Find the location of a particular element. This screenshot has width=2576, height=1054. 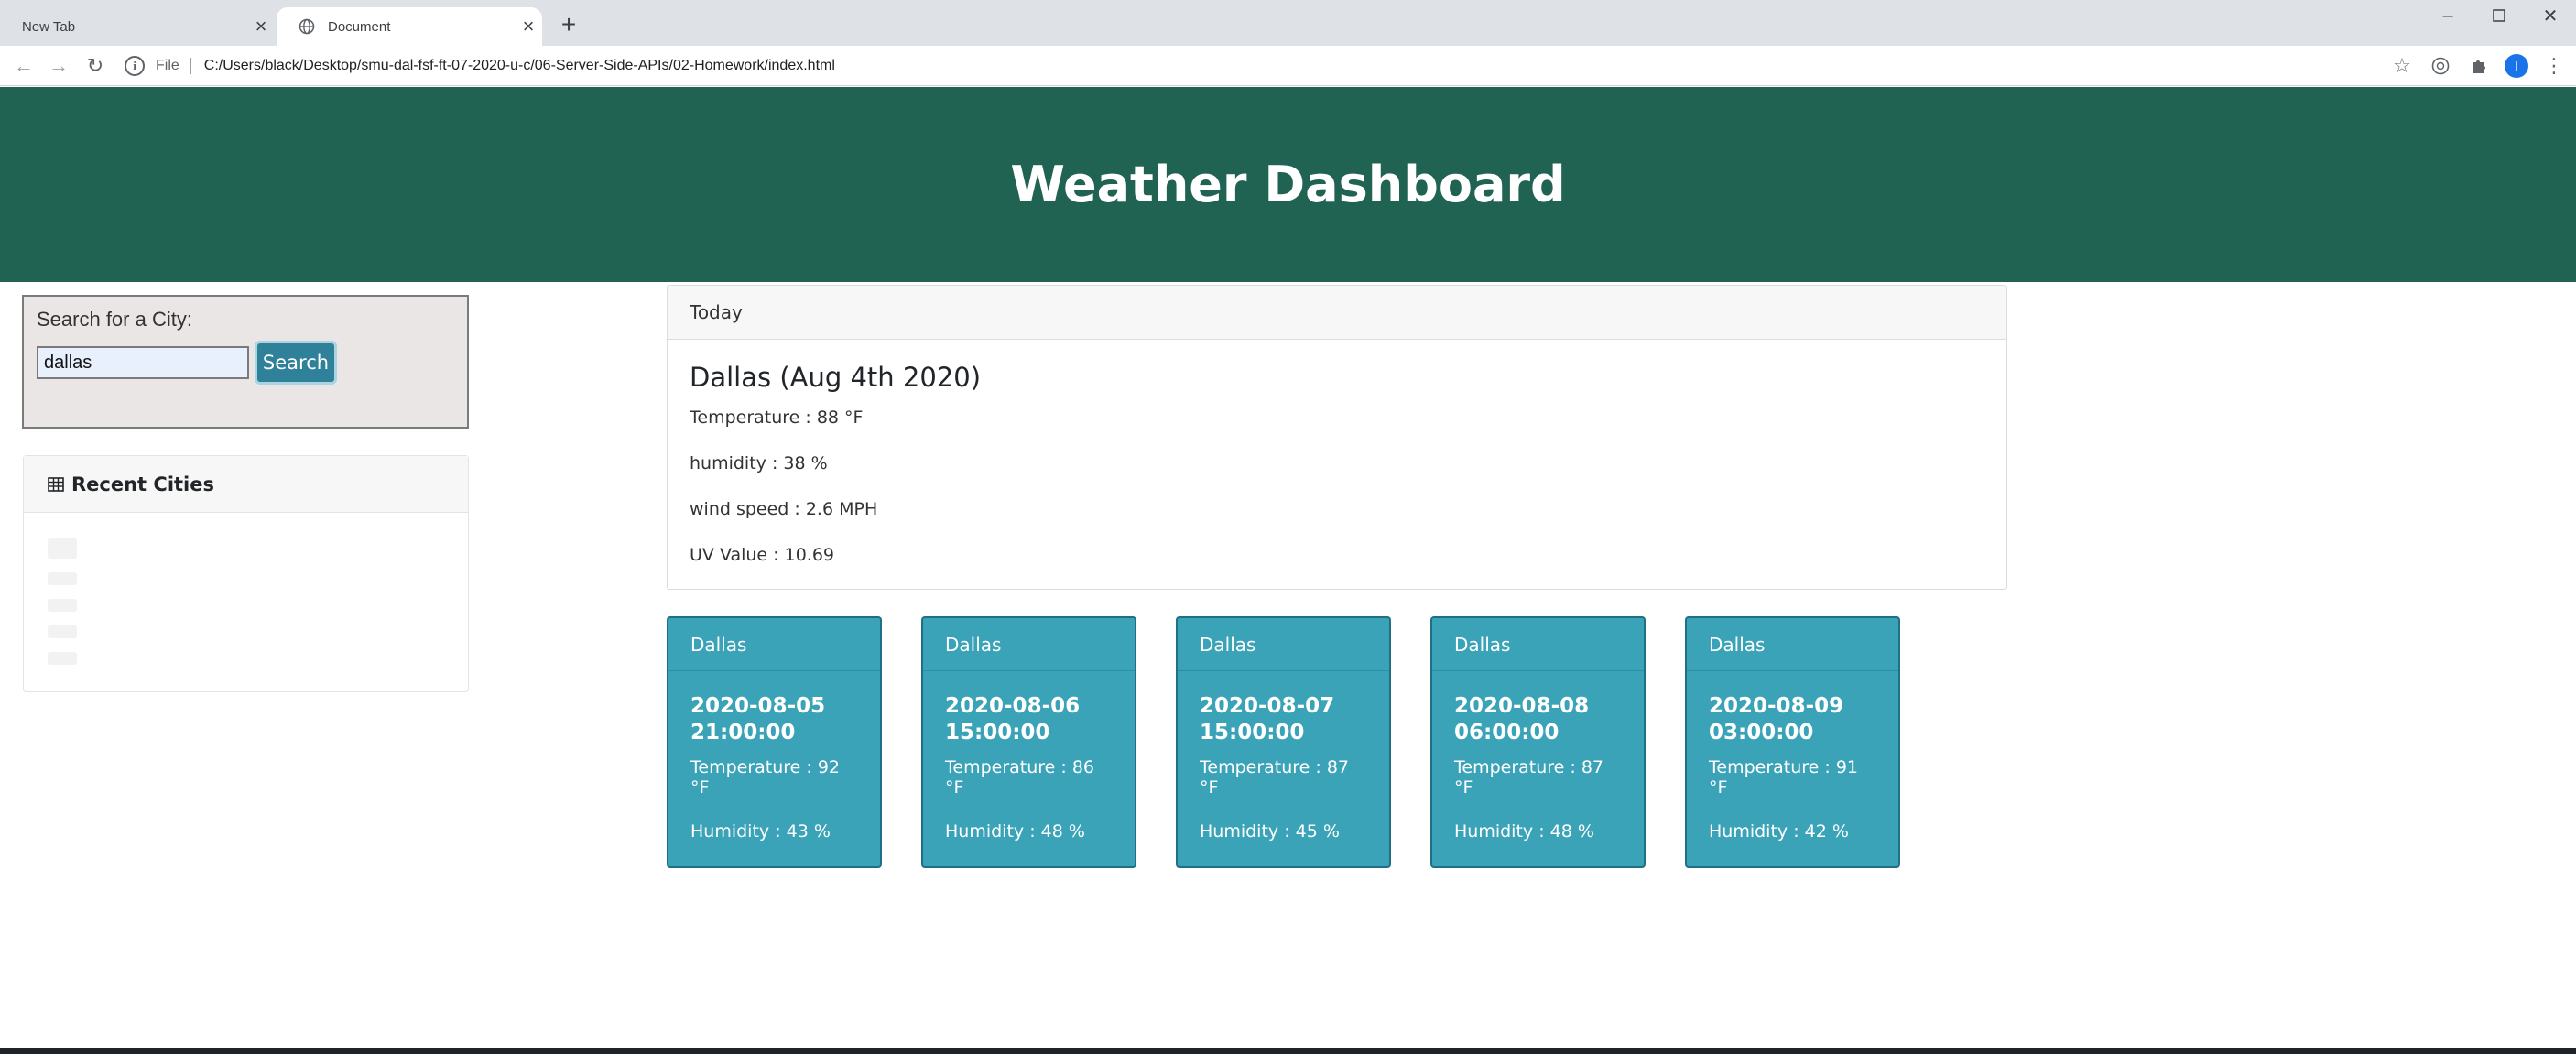

city-search-input is located at coordinates (143, 362).